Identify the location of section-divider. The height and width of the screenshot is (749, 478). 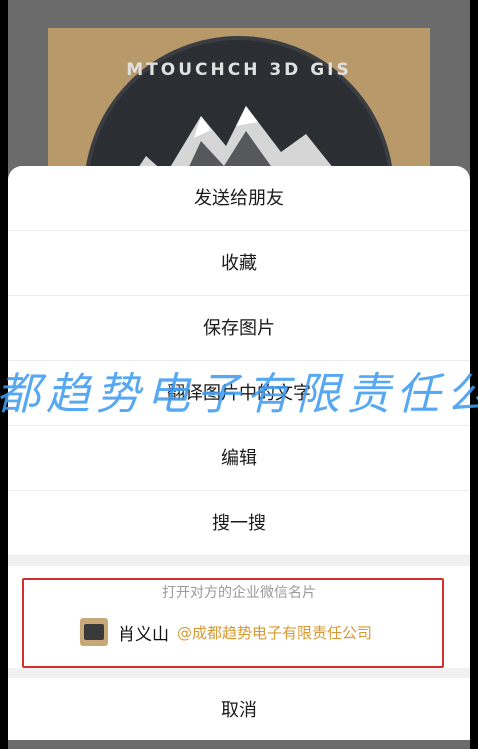
(239, 561).